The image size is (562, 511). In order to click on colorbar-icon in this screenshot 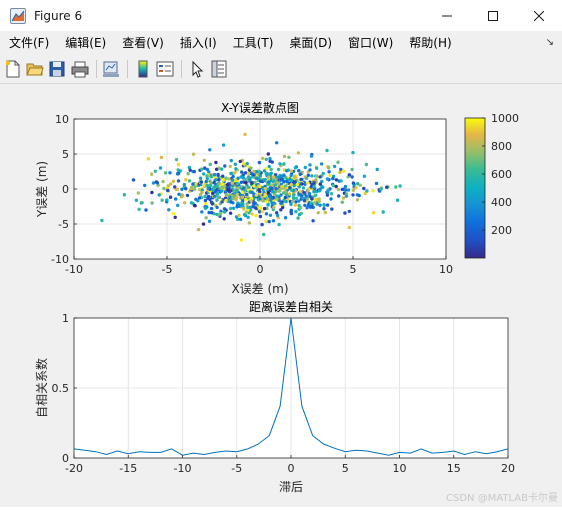, I will do `click(143, 69)`.